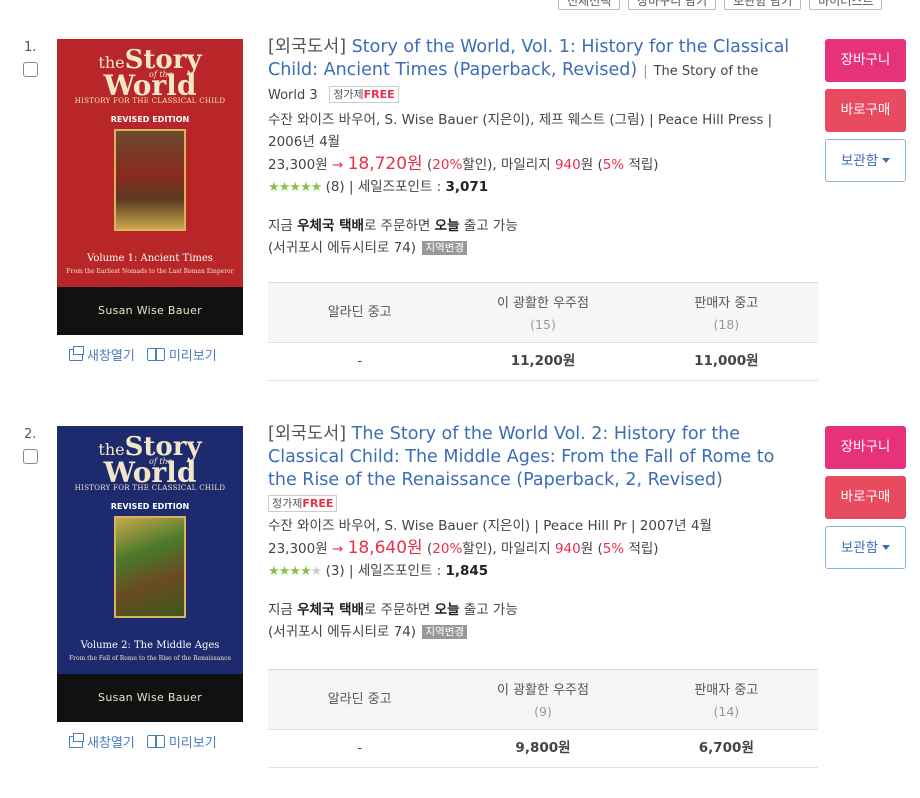  Describe the element at coordinates (30, 47) in the screenshot. I see `item-number: 1.` at that location.